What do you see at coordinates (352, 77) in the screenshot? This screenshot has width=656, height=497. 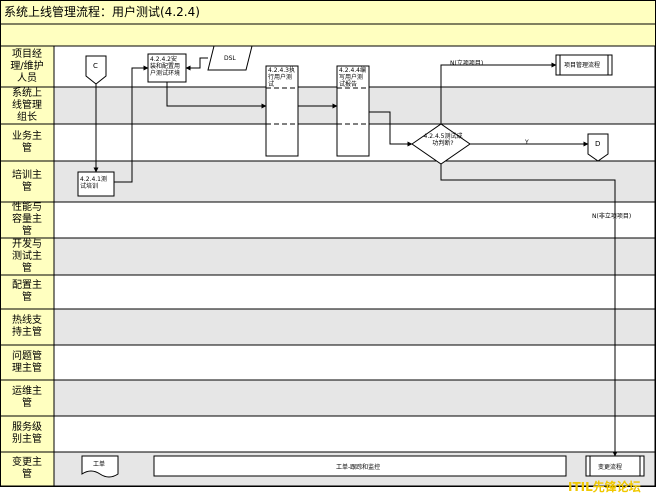 I see `step-4-2-4-4-label: 4.2.4.4编 写用户测 试报告` at bounding box center [352, 77].